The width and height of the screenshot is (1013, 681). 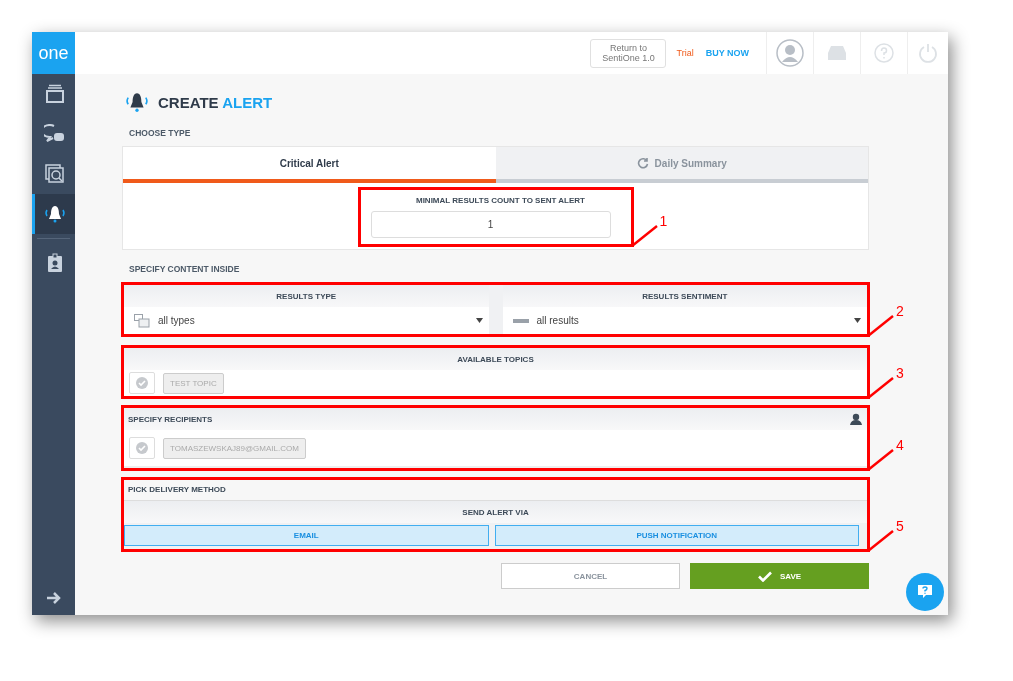 I want to click on help-bubble-icon, so click(x=925, y=592).